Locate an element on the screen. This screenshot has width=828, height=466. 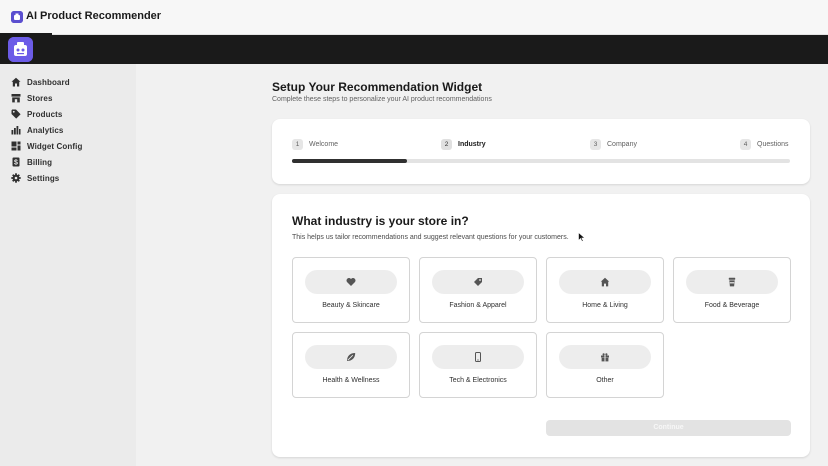
dollar-icon: $ is located at coordinates (16, 162).